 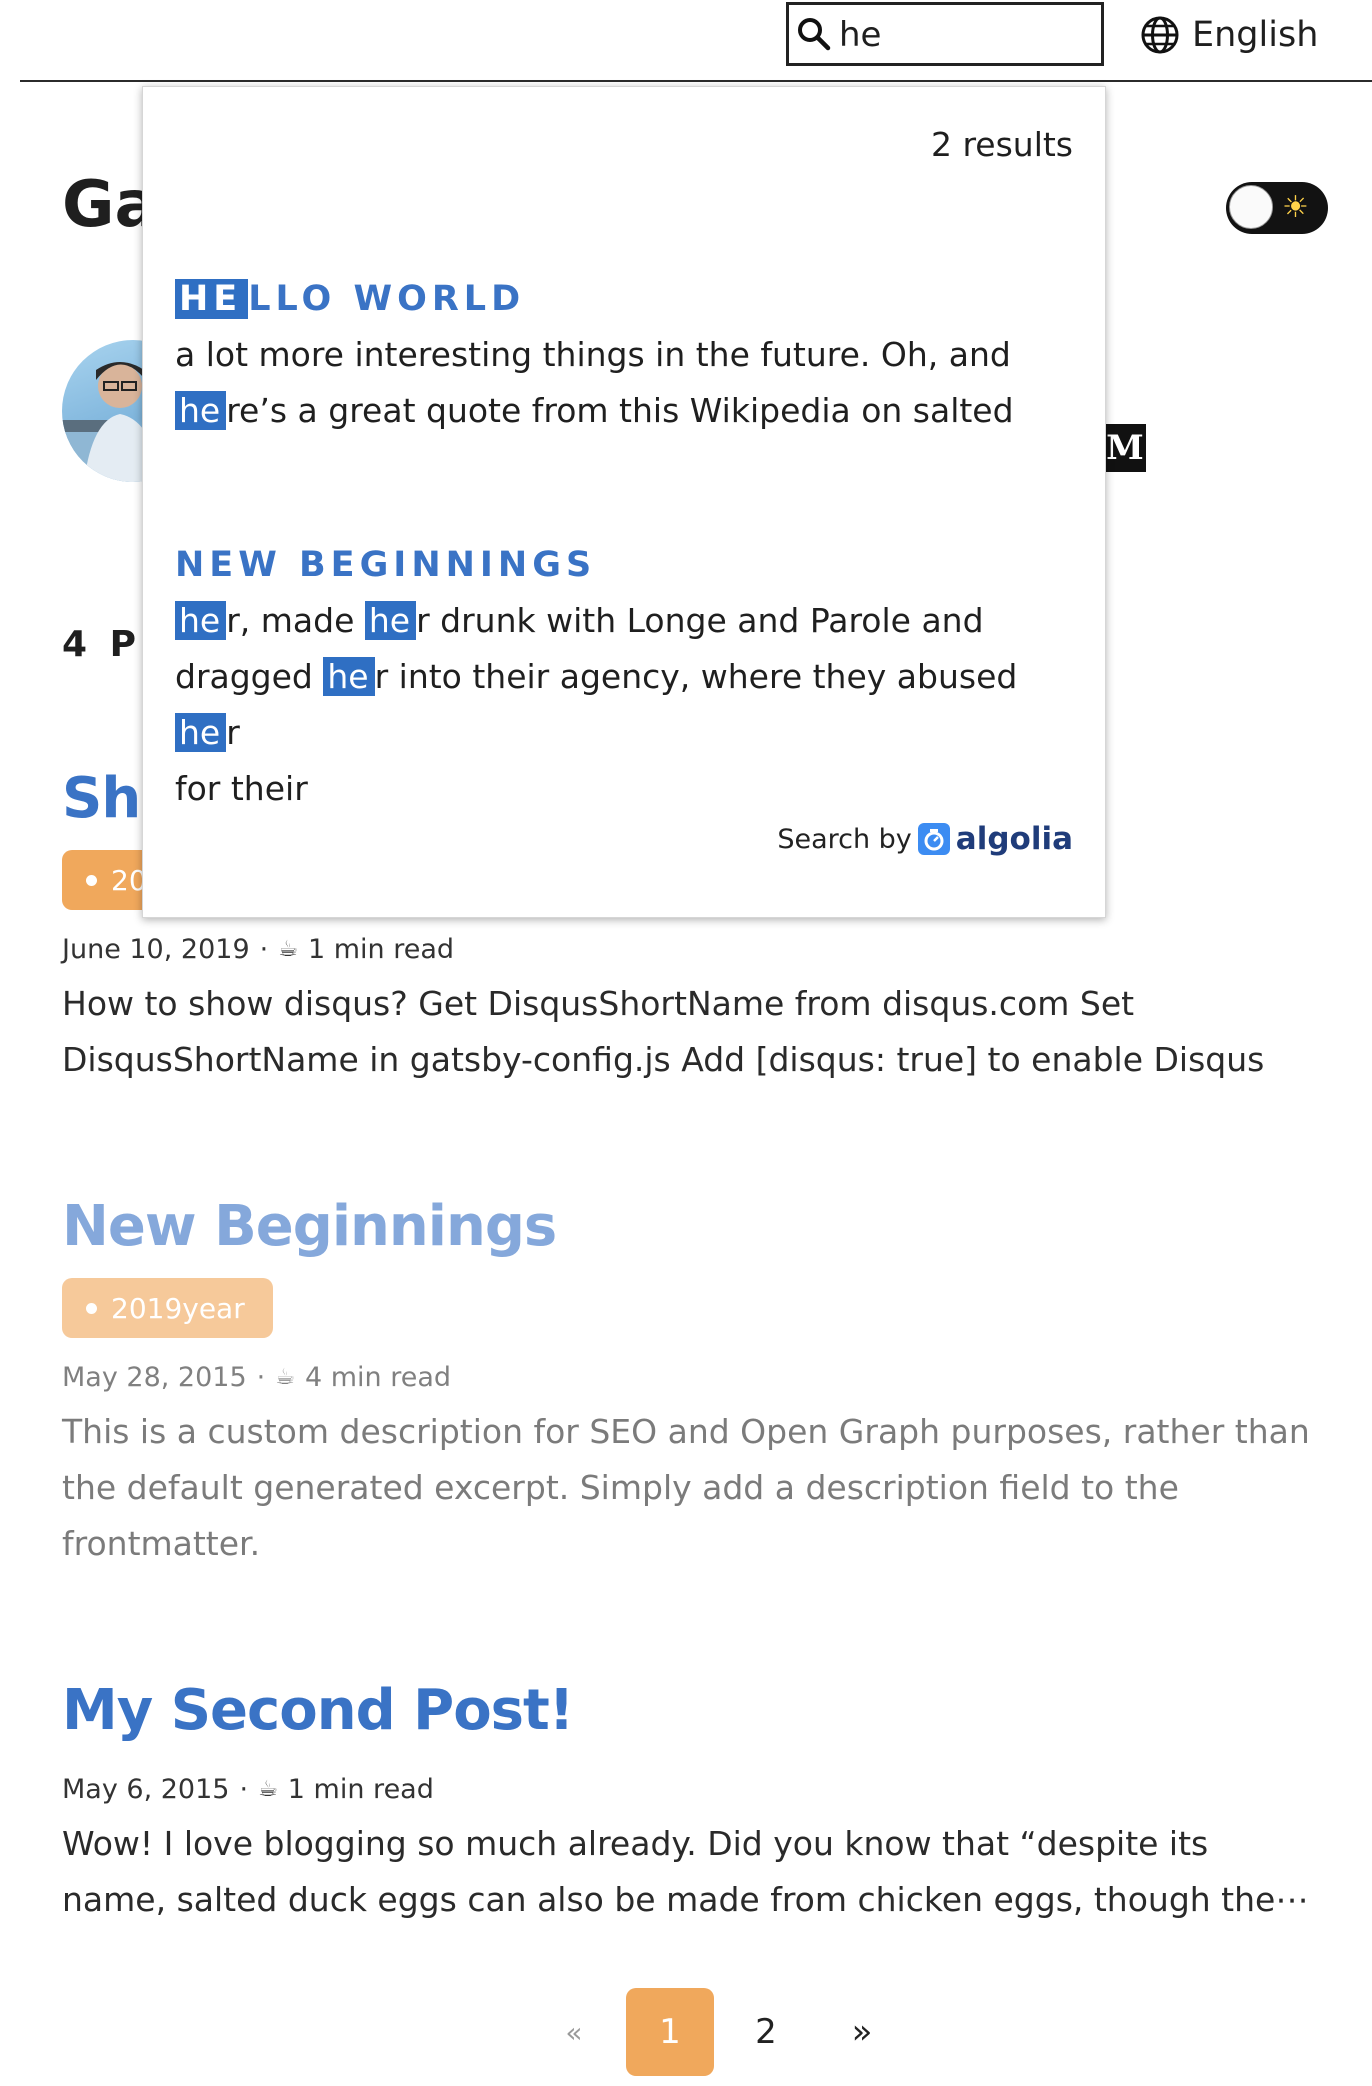 What do you see at coordinates (1255, 35) in the screenshot?
I see `language-label: English` at bounding box center [1255, 35].